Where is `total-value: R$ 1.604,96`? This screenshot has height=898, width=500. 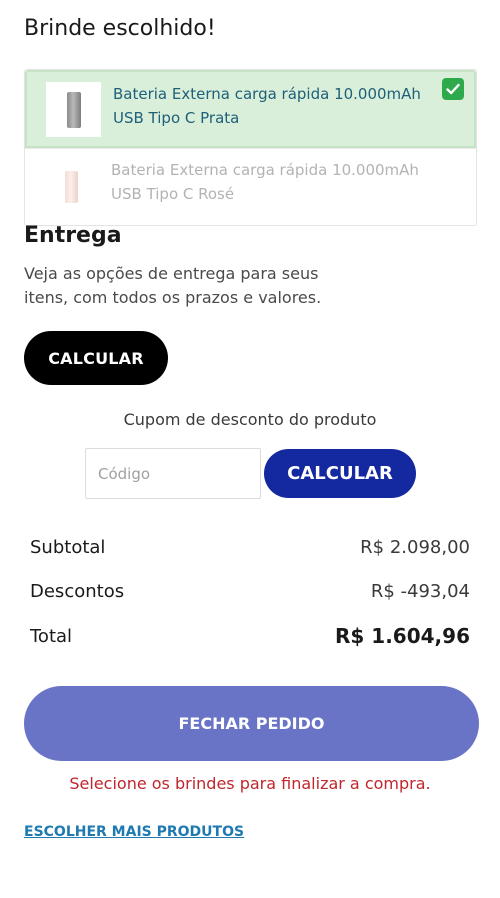 total-value: R$ 1.604,96 is located at coordinates (402, 636).